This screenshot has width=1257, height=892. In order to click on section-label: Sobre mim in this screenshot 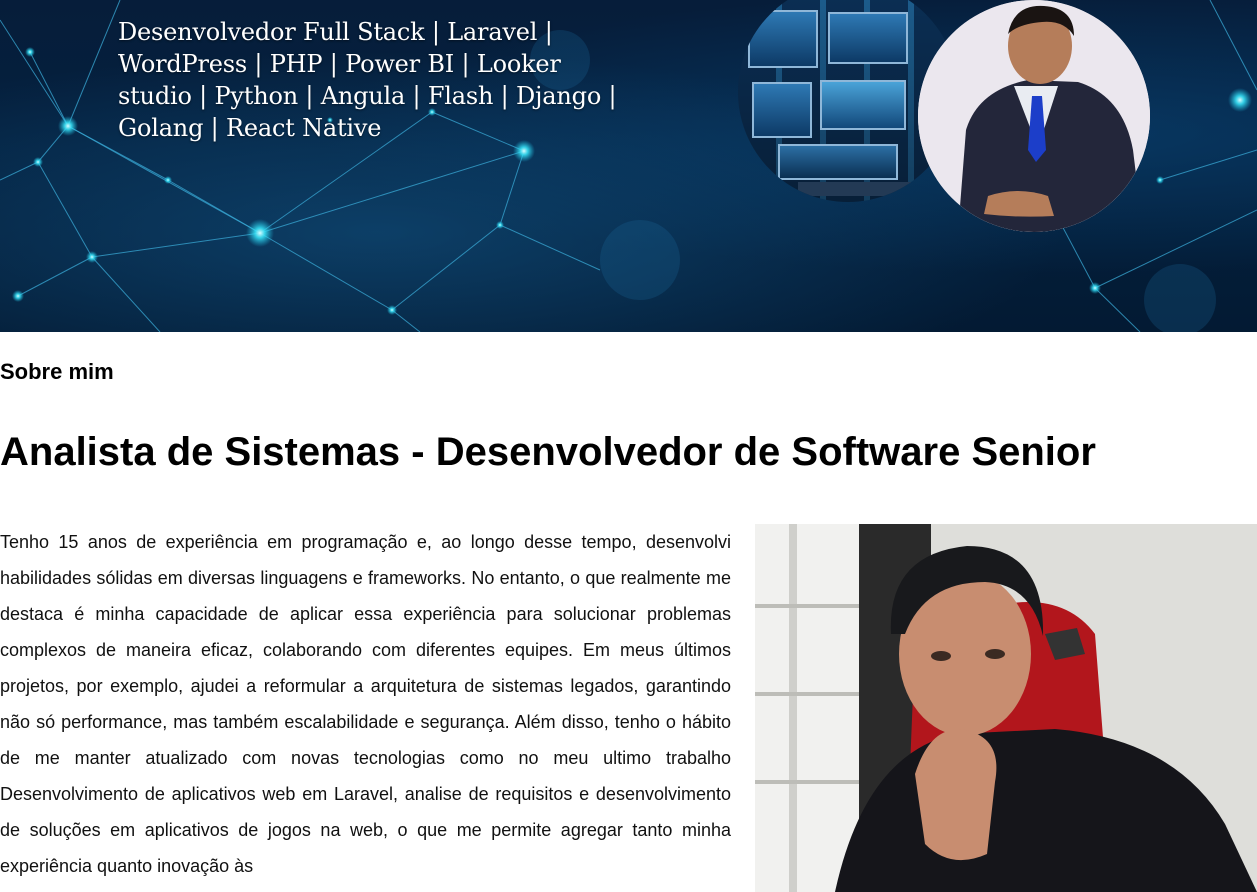, I will do `click(57, 371)`.